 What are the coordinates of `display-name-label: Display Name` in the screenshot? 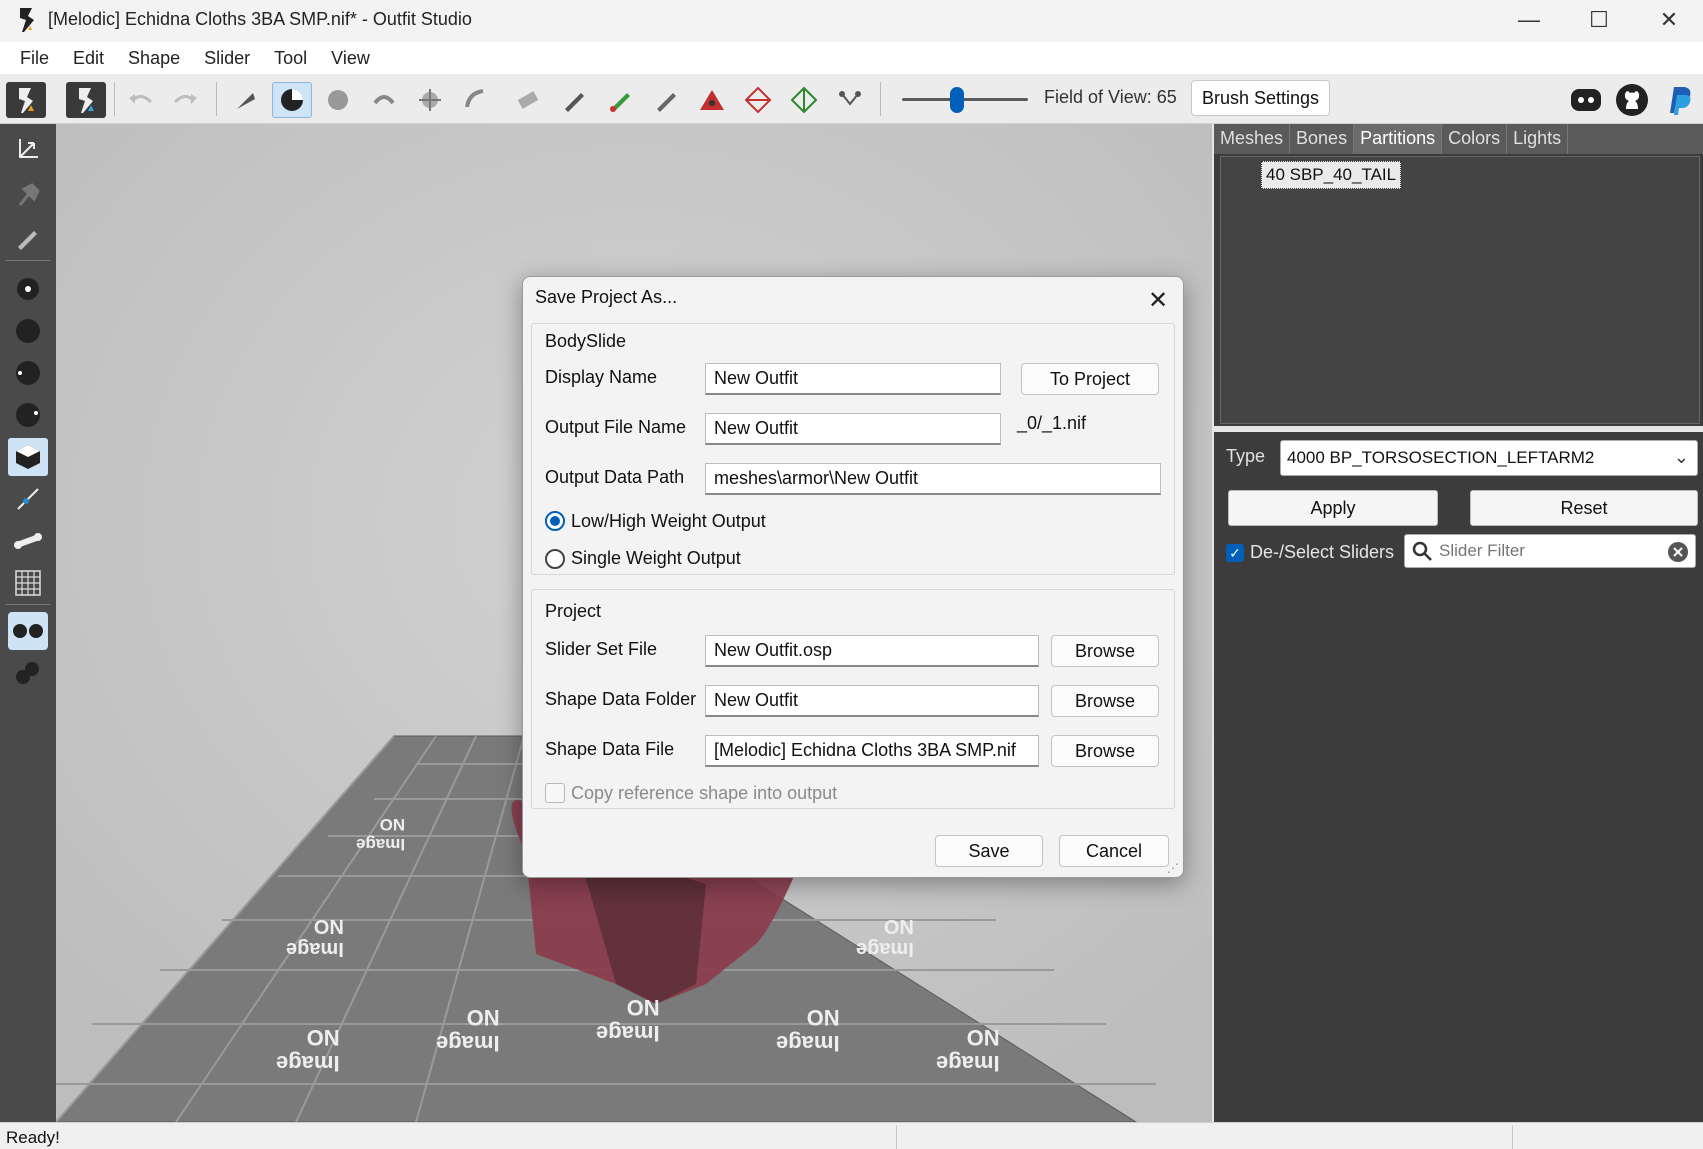 It's located at (601, 377).